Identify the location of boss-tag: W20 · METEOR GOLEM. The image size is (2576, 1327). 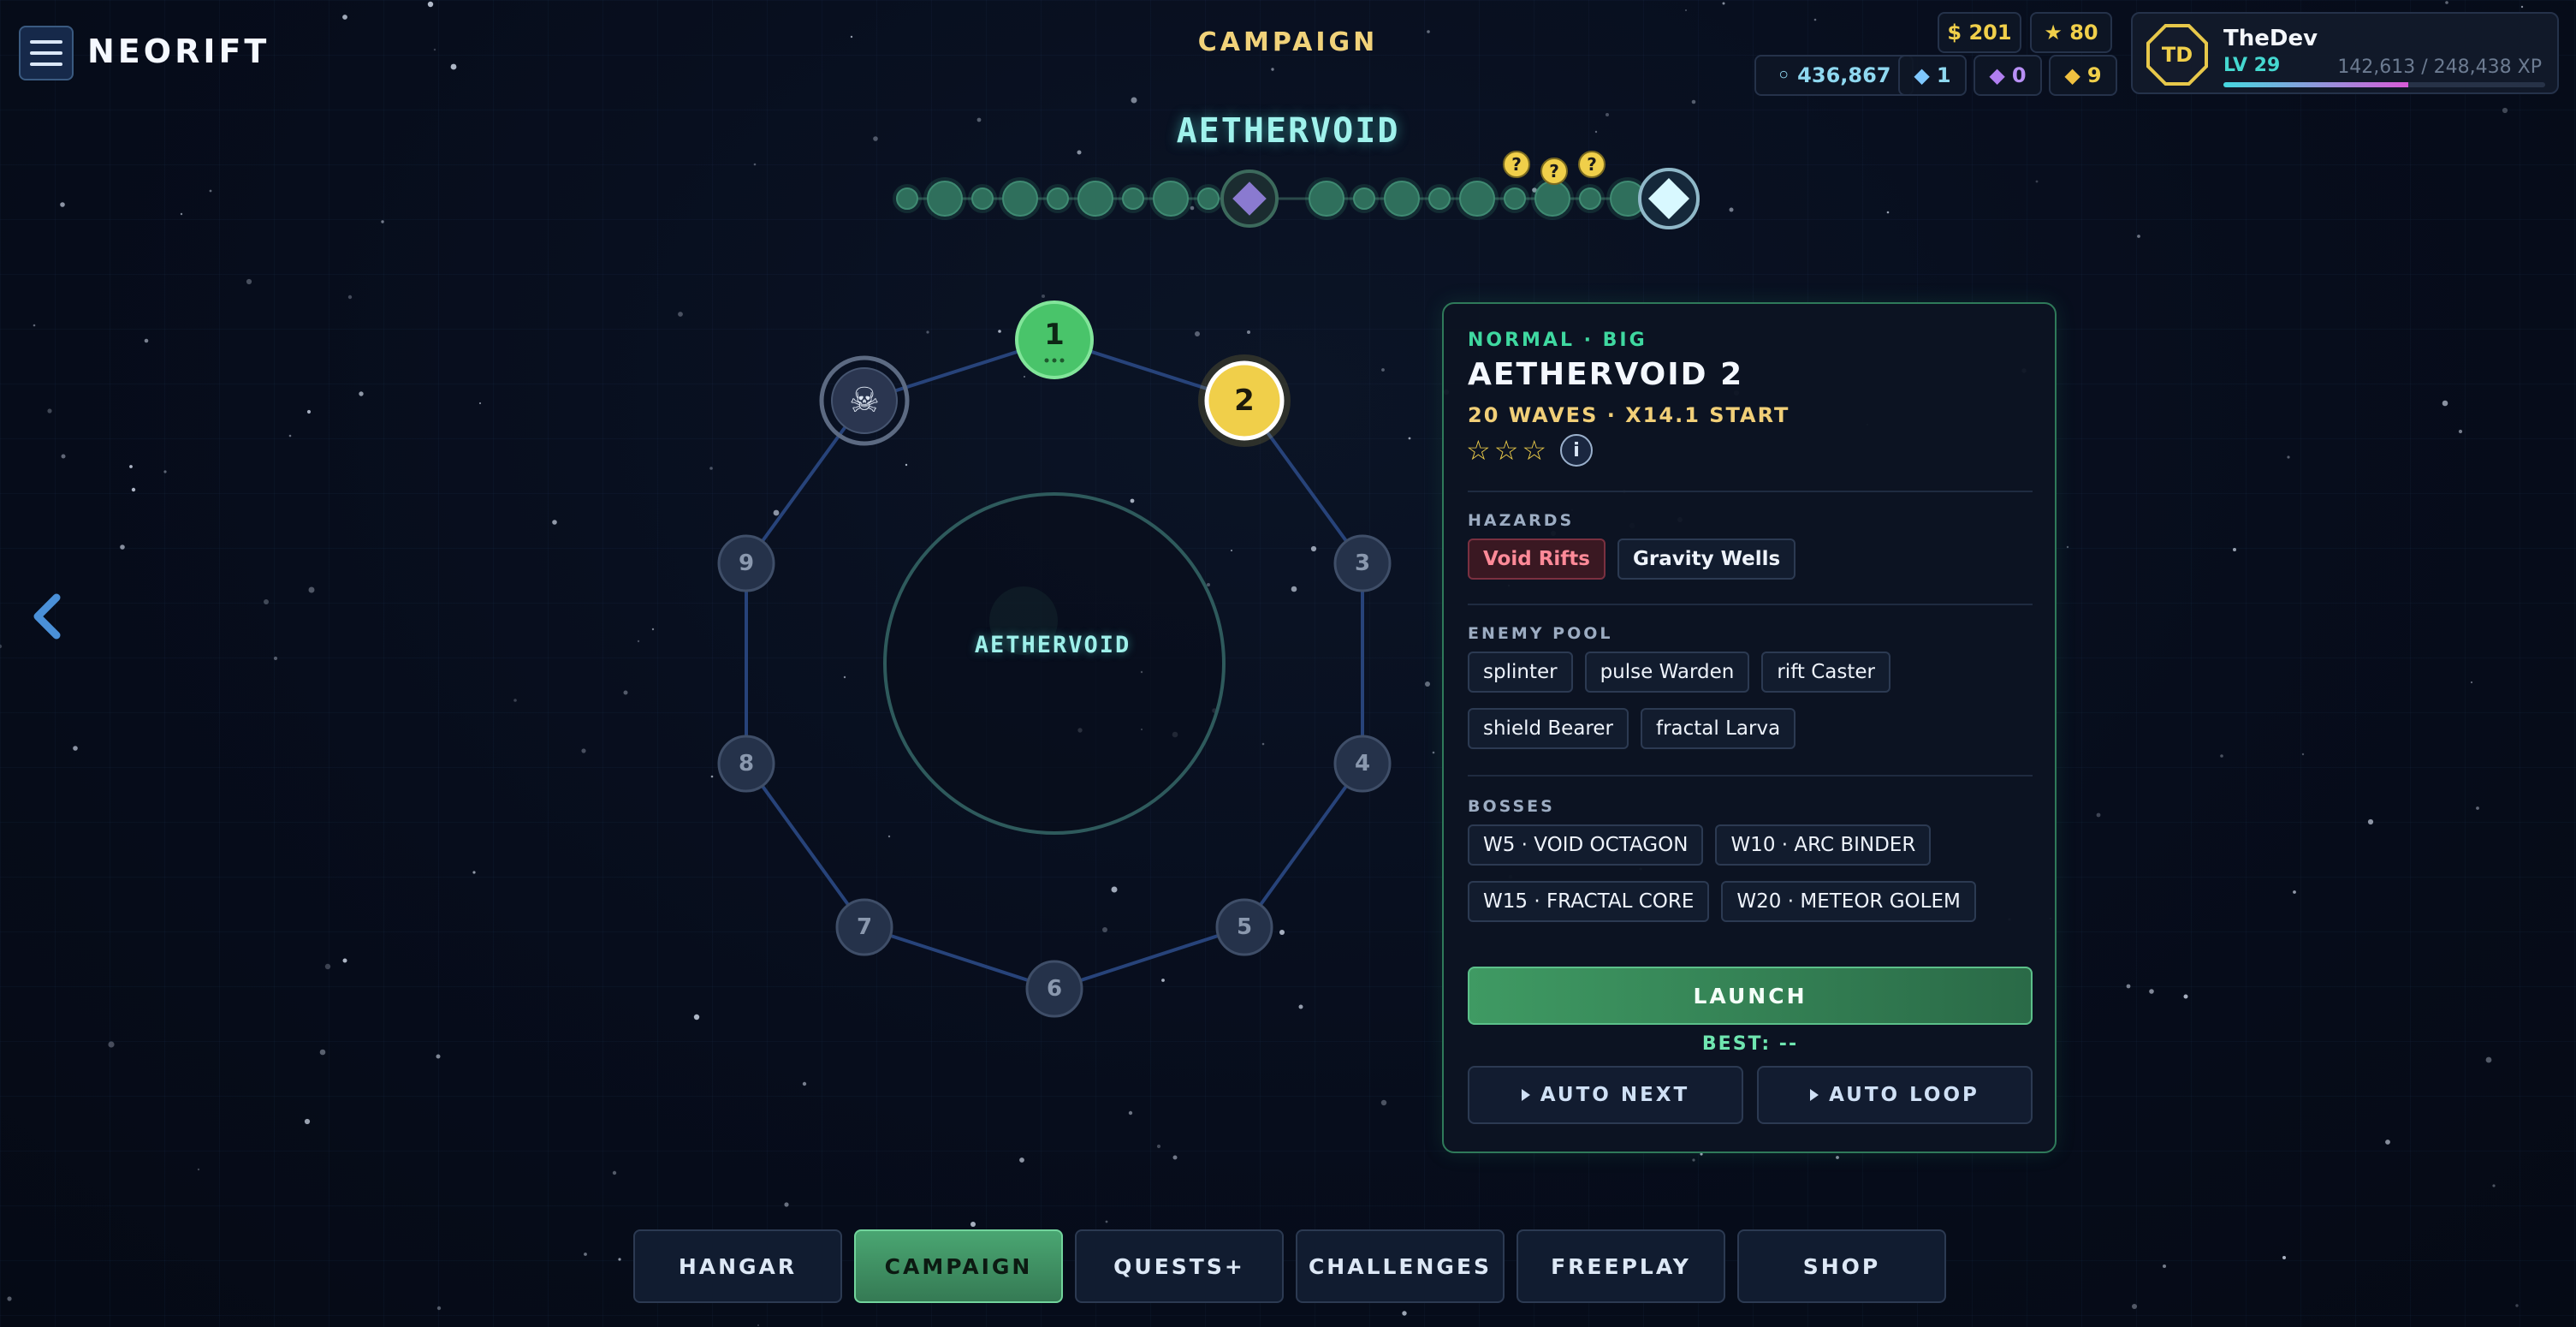
(1848, 901).